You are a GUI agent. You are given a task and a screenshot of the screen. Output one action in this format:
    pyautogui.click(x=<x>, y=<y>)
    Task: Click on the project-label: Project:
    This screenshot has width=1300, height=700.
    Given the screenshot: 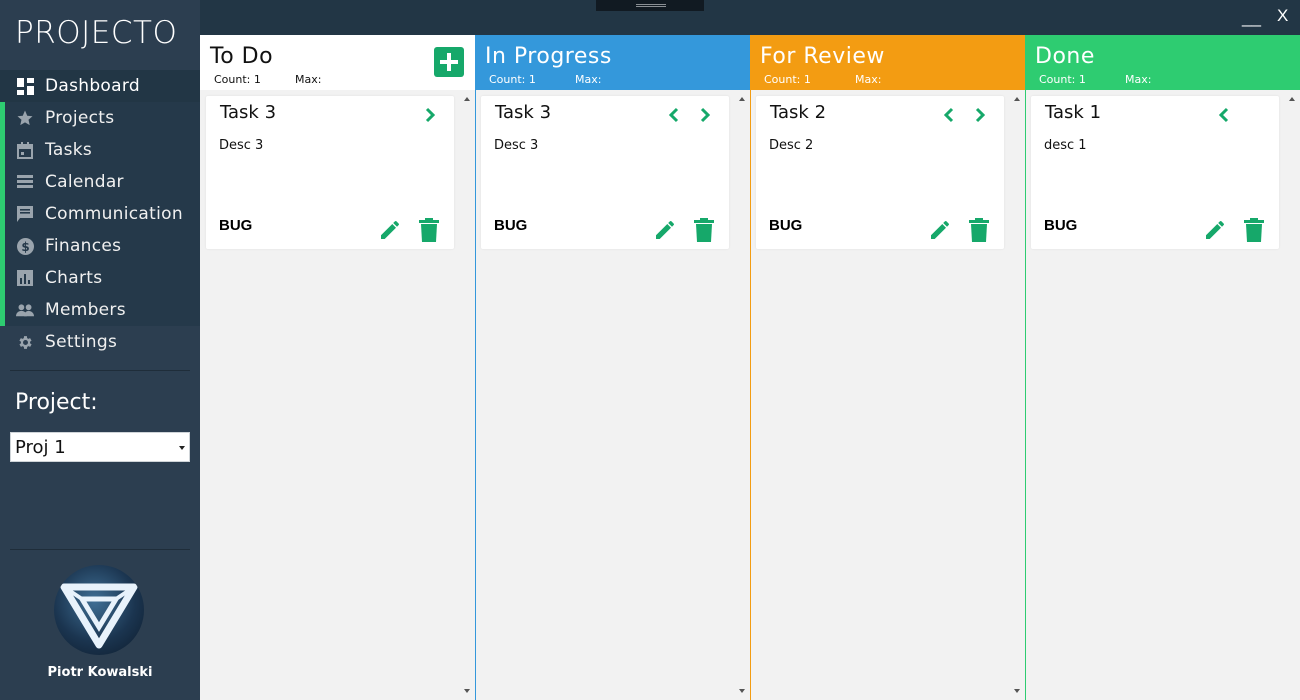 What is the action you would take?
    pyautogui.click(x=56, y=402)
    